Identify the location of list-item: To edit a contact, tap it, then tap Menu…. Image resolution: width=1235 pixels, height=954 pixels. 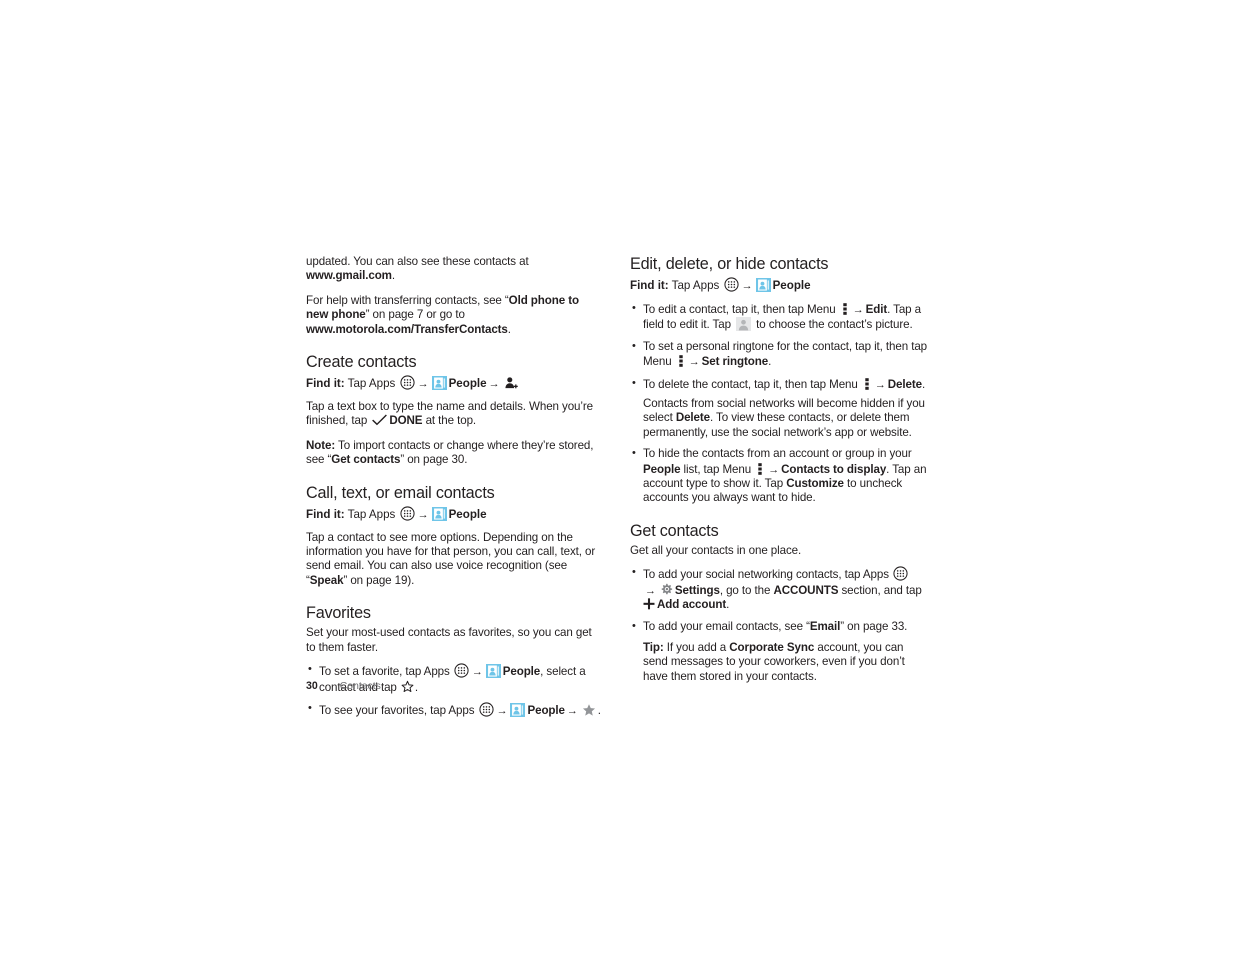
(779, 317).